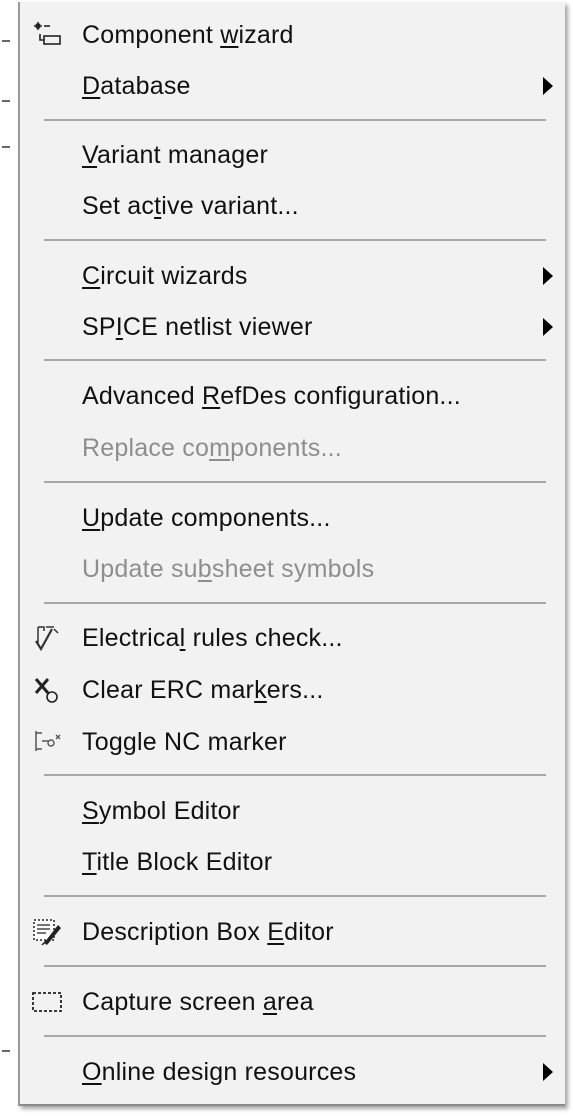 The width and height of the screenshot is (573, 1118). What do you see at coordinates (48, 690) in the screenshot?
I see `clear-erc-markers-icon` at bounding box center [48, 690].